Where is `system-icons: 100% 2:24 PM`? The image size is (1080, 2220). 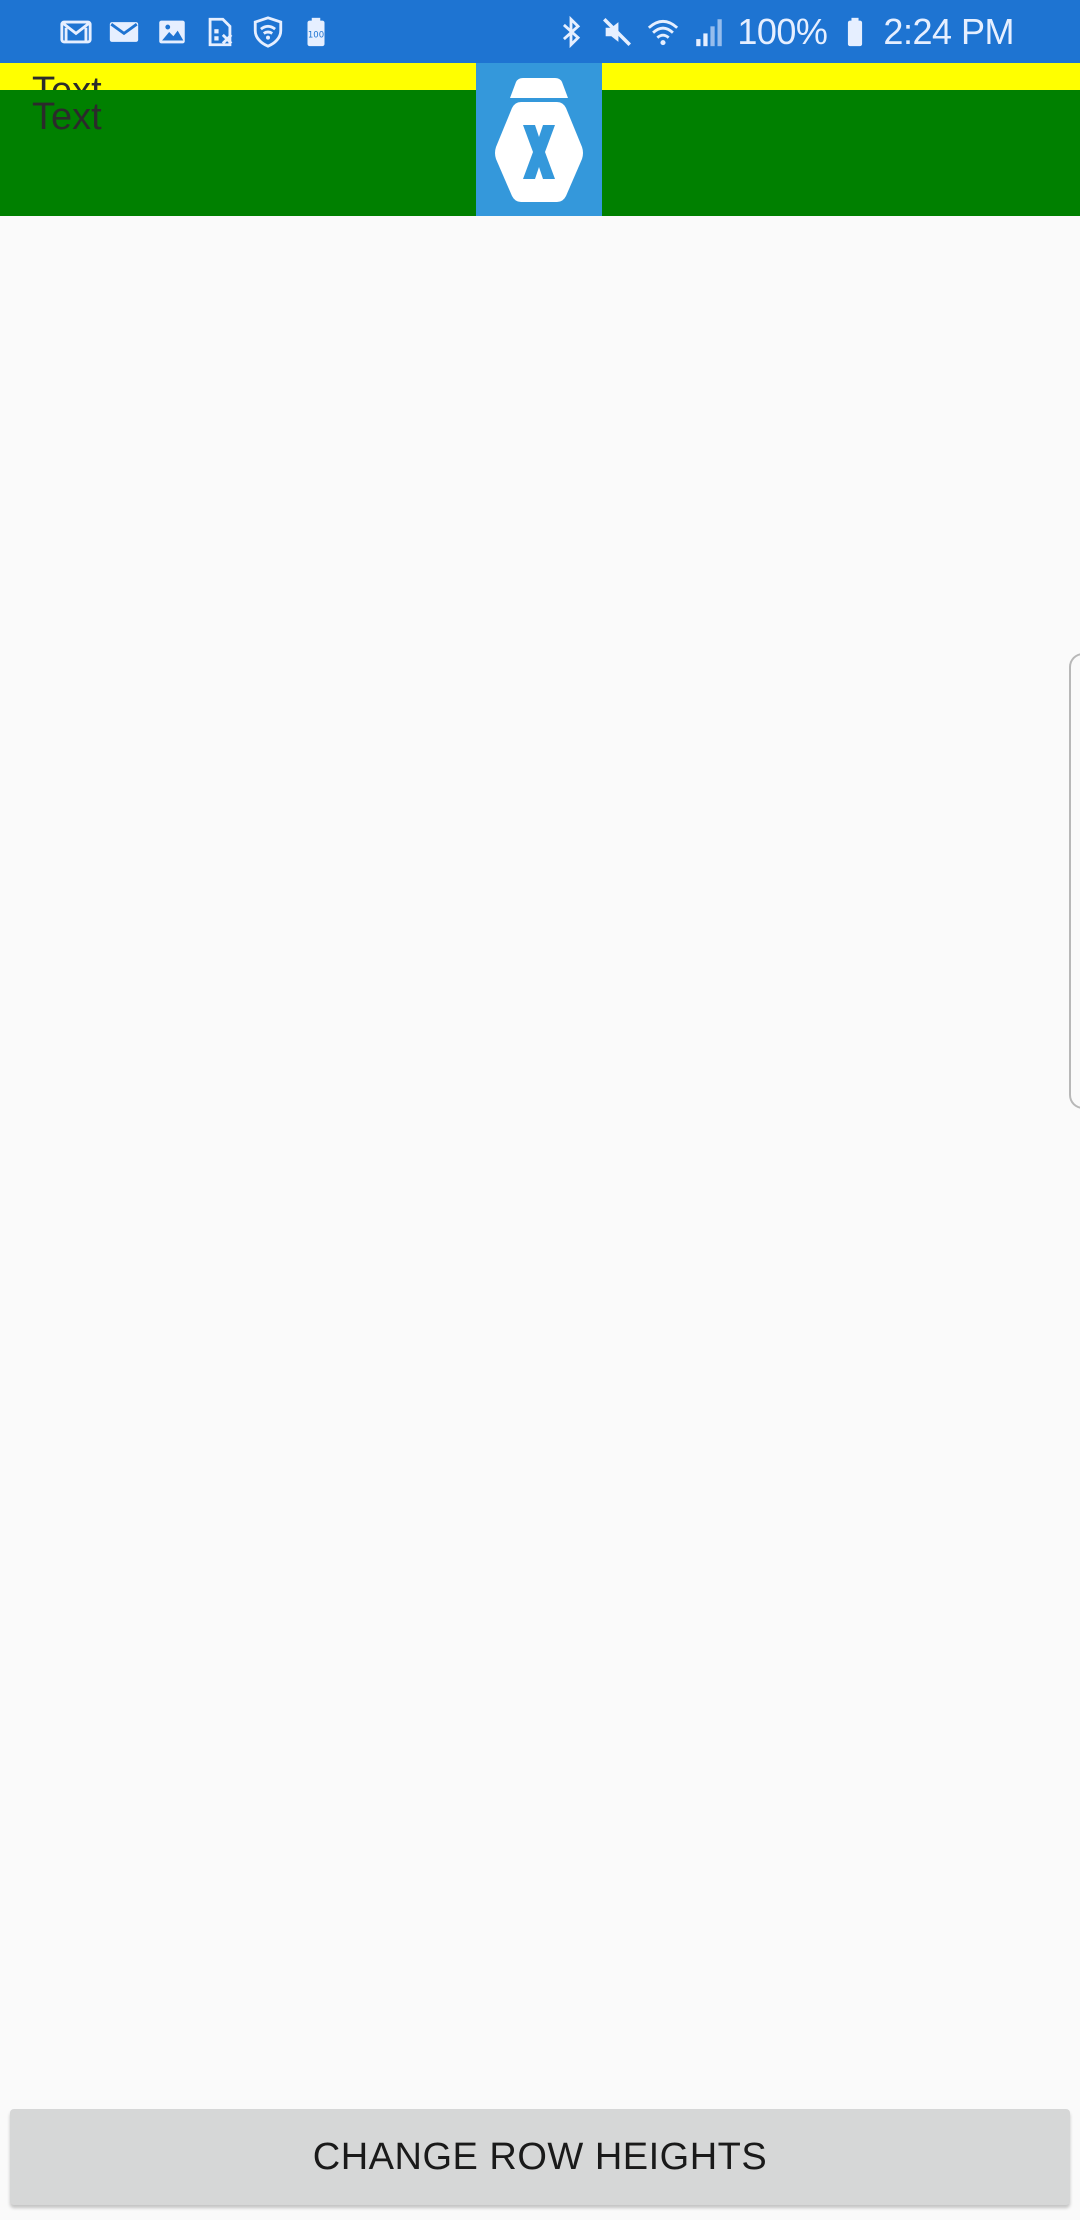 system-icons: 100% 2:24 PM is located at coordinates (783, 31).